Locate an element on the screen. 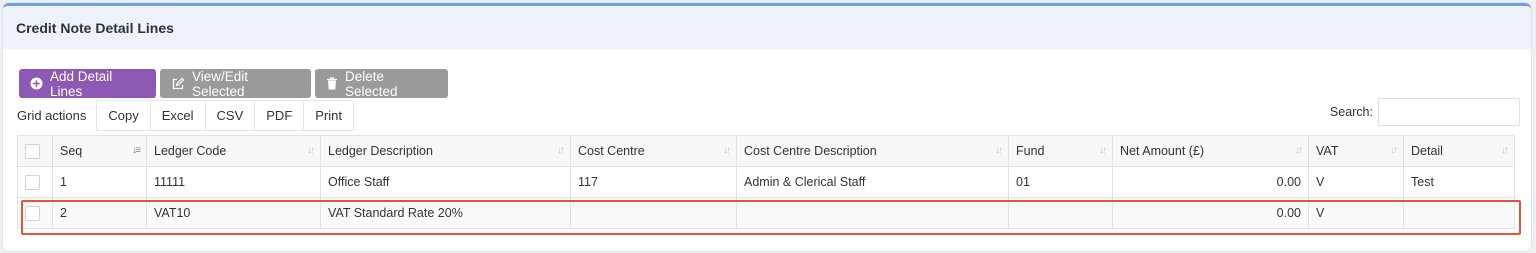 This screenshot has height=253, width=1536. column-header-seq: Seq ↓≡ is located at coordinates (99, 151).